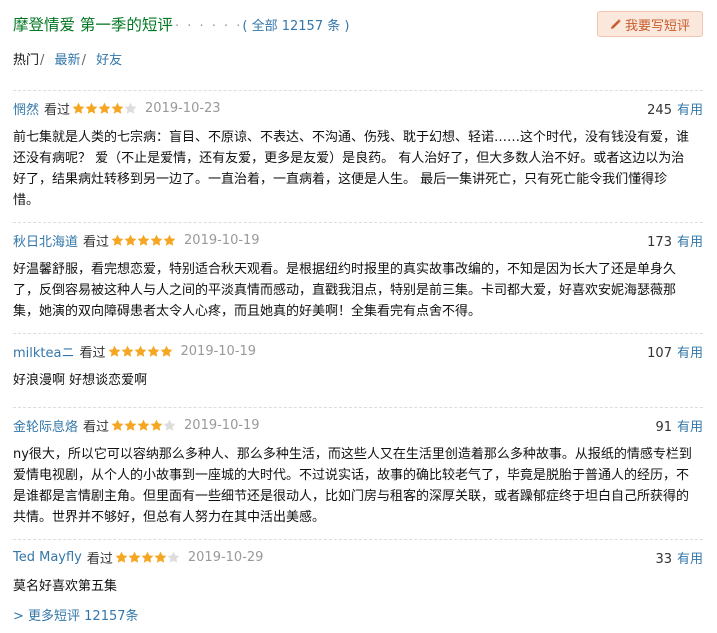 Image resolution: width=717 pixels, height=633 pixels. I want to click on review-user-link: Ted Mayfly, so click(47, 557).